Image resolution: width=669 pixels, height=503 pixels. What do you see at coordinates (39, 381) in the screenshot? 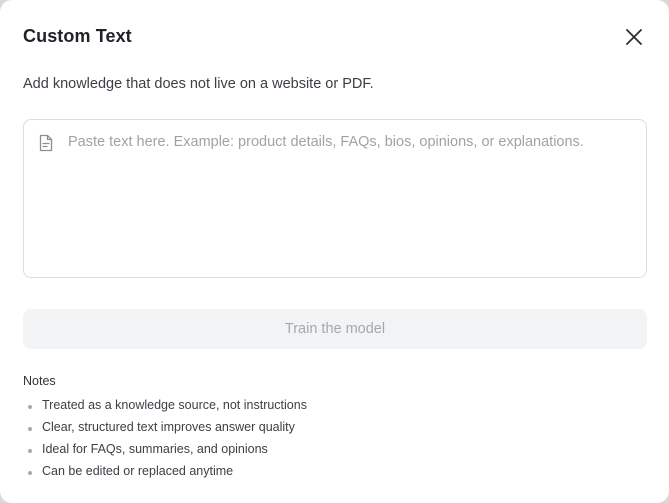
I see `notes-heading: Notes` at bounding box center [39, 381].